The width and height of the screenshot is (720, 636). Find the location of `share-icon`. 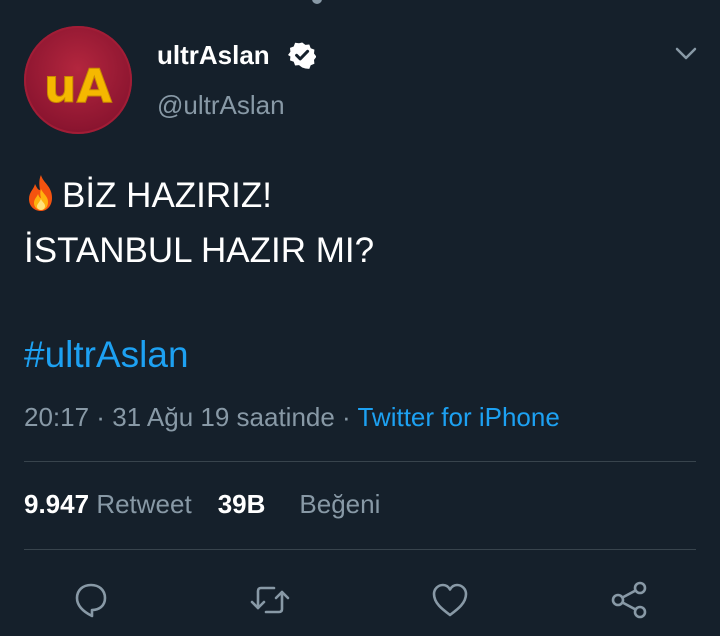

share-icon is located at coordinates (629, 600).